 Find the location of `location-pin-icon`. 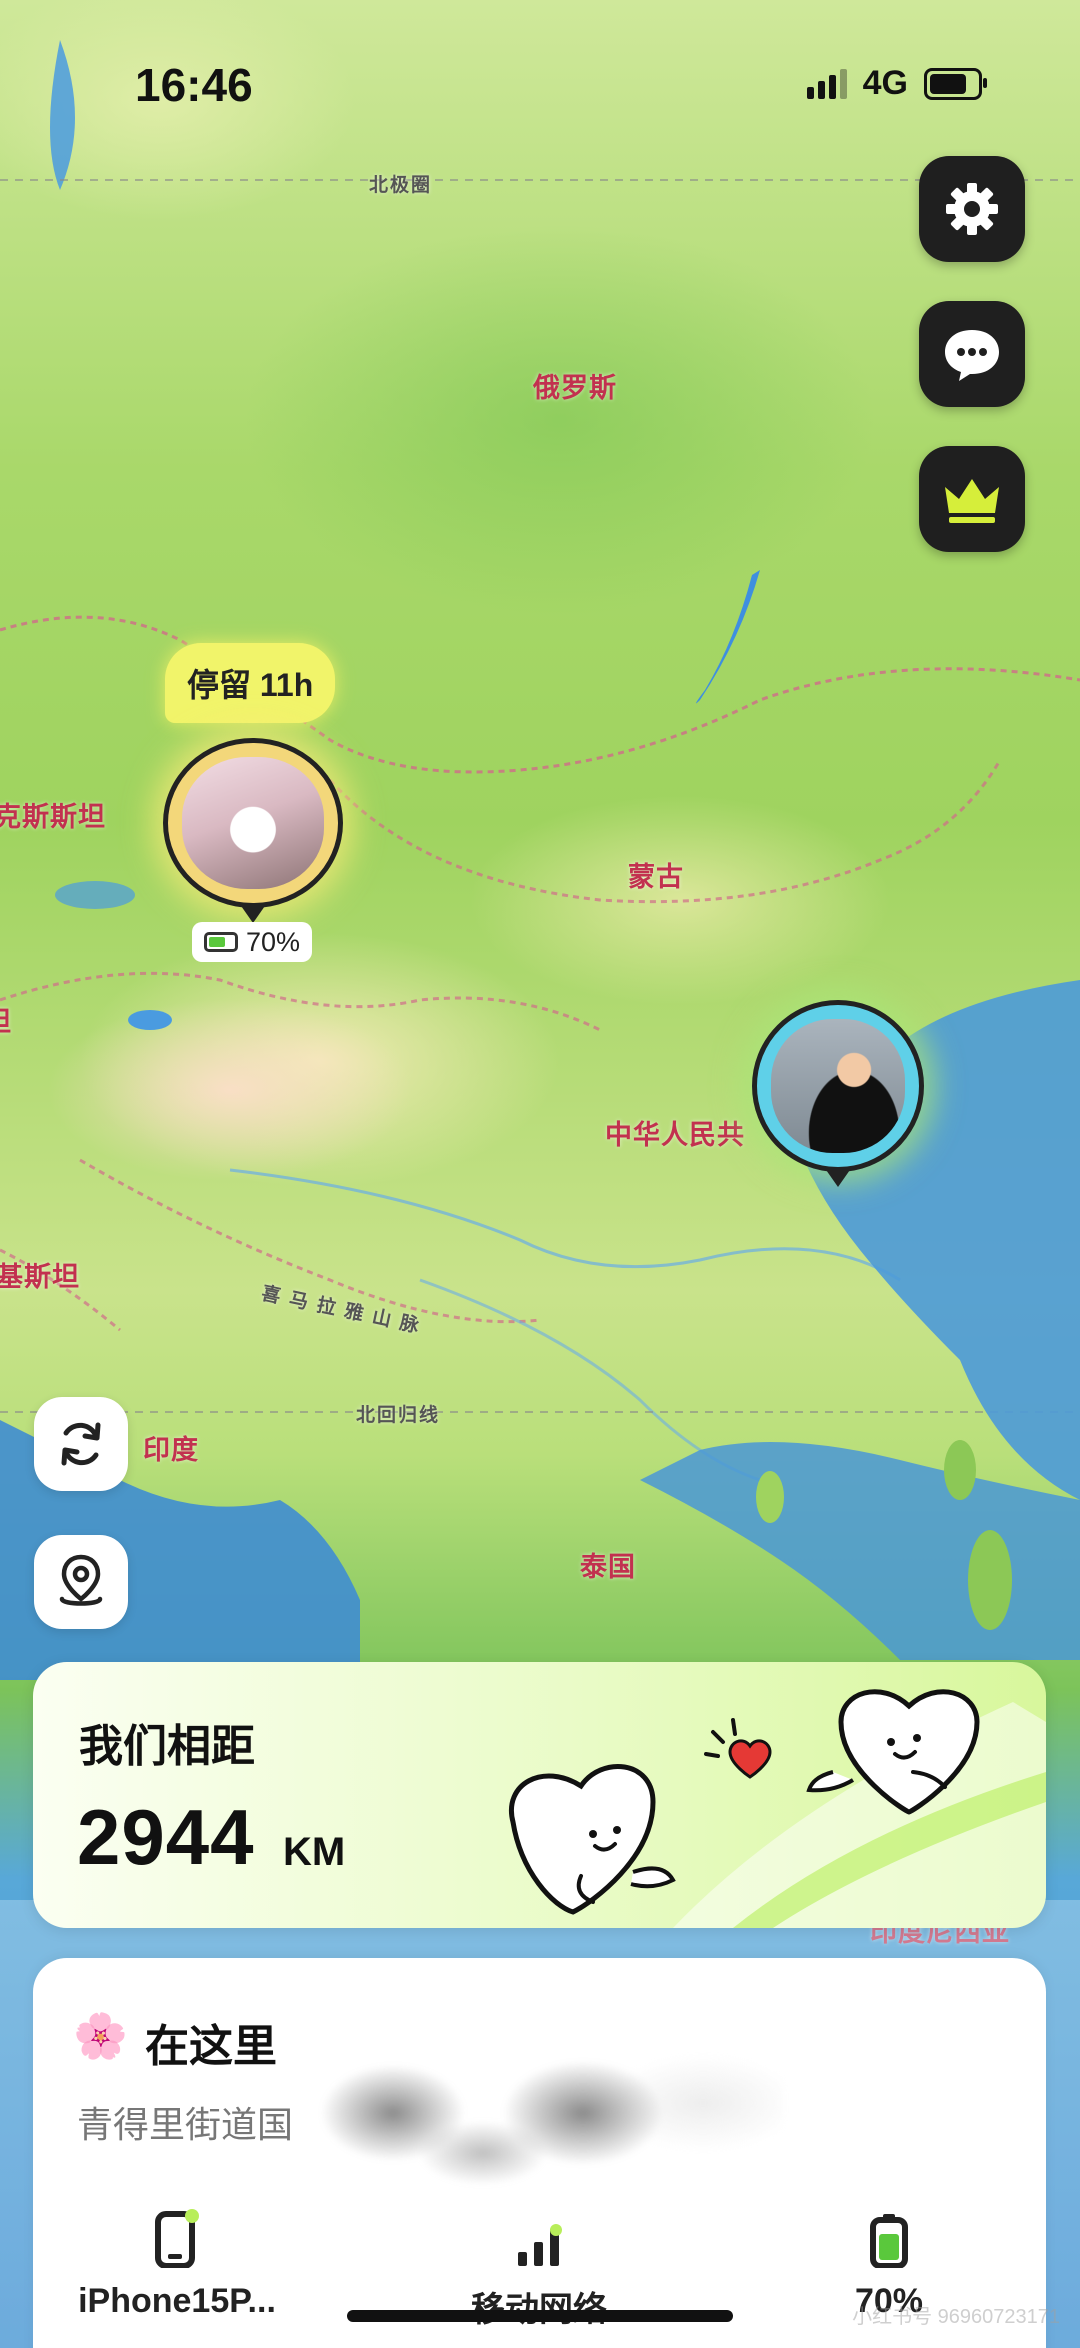

location-pin-icon is located at coordinates (81, 1580).